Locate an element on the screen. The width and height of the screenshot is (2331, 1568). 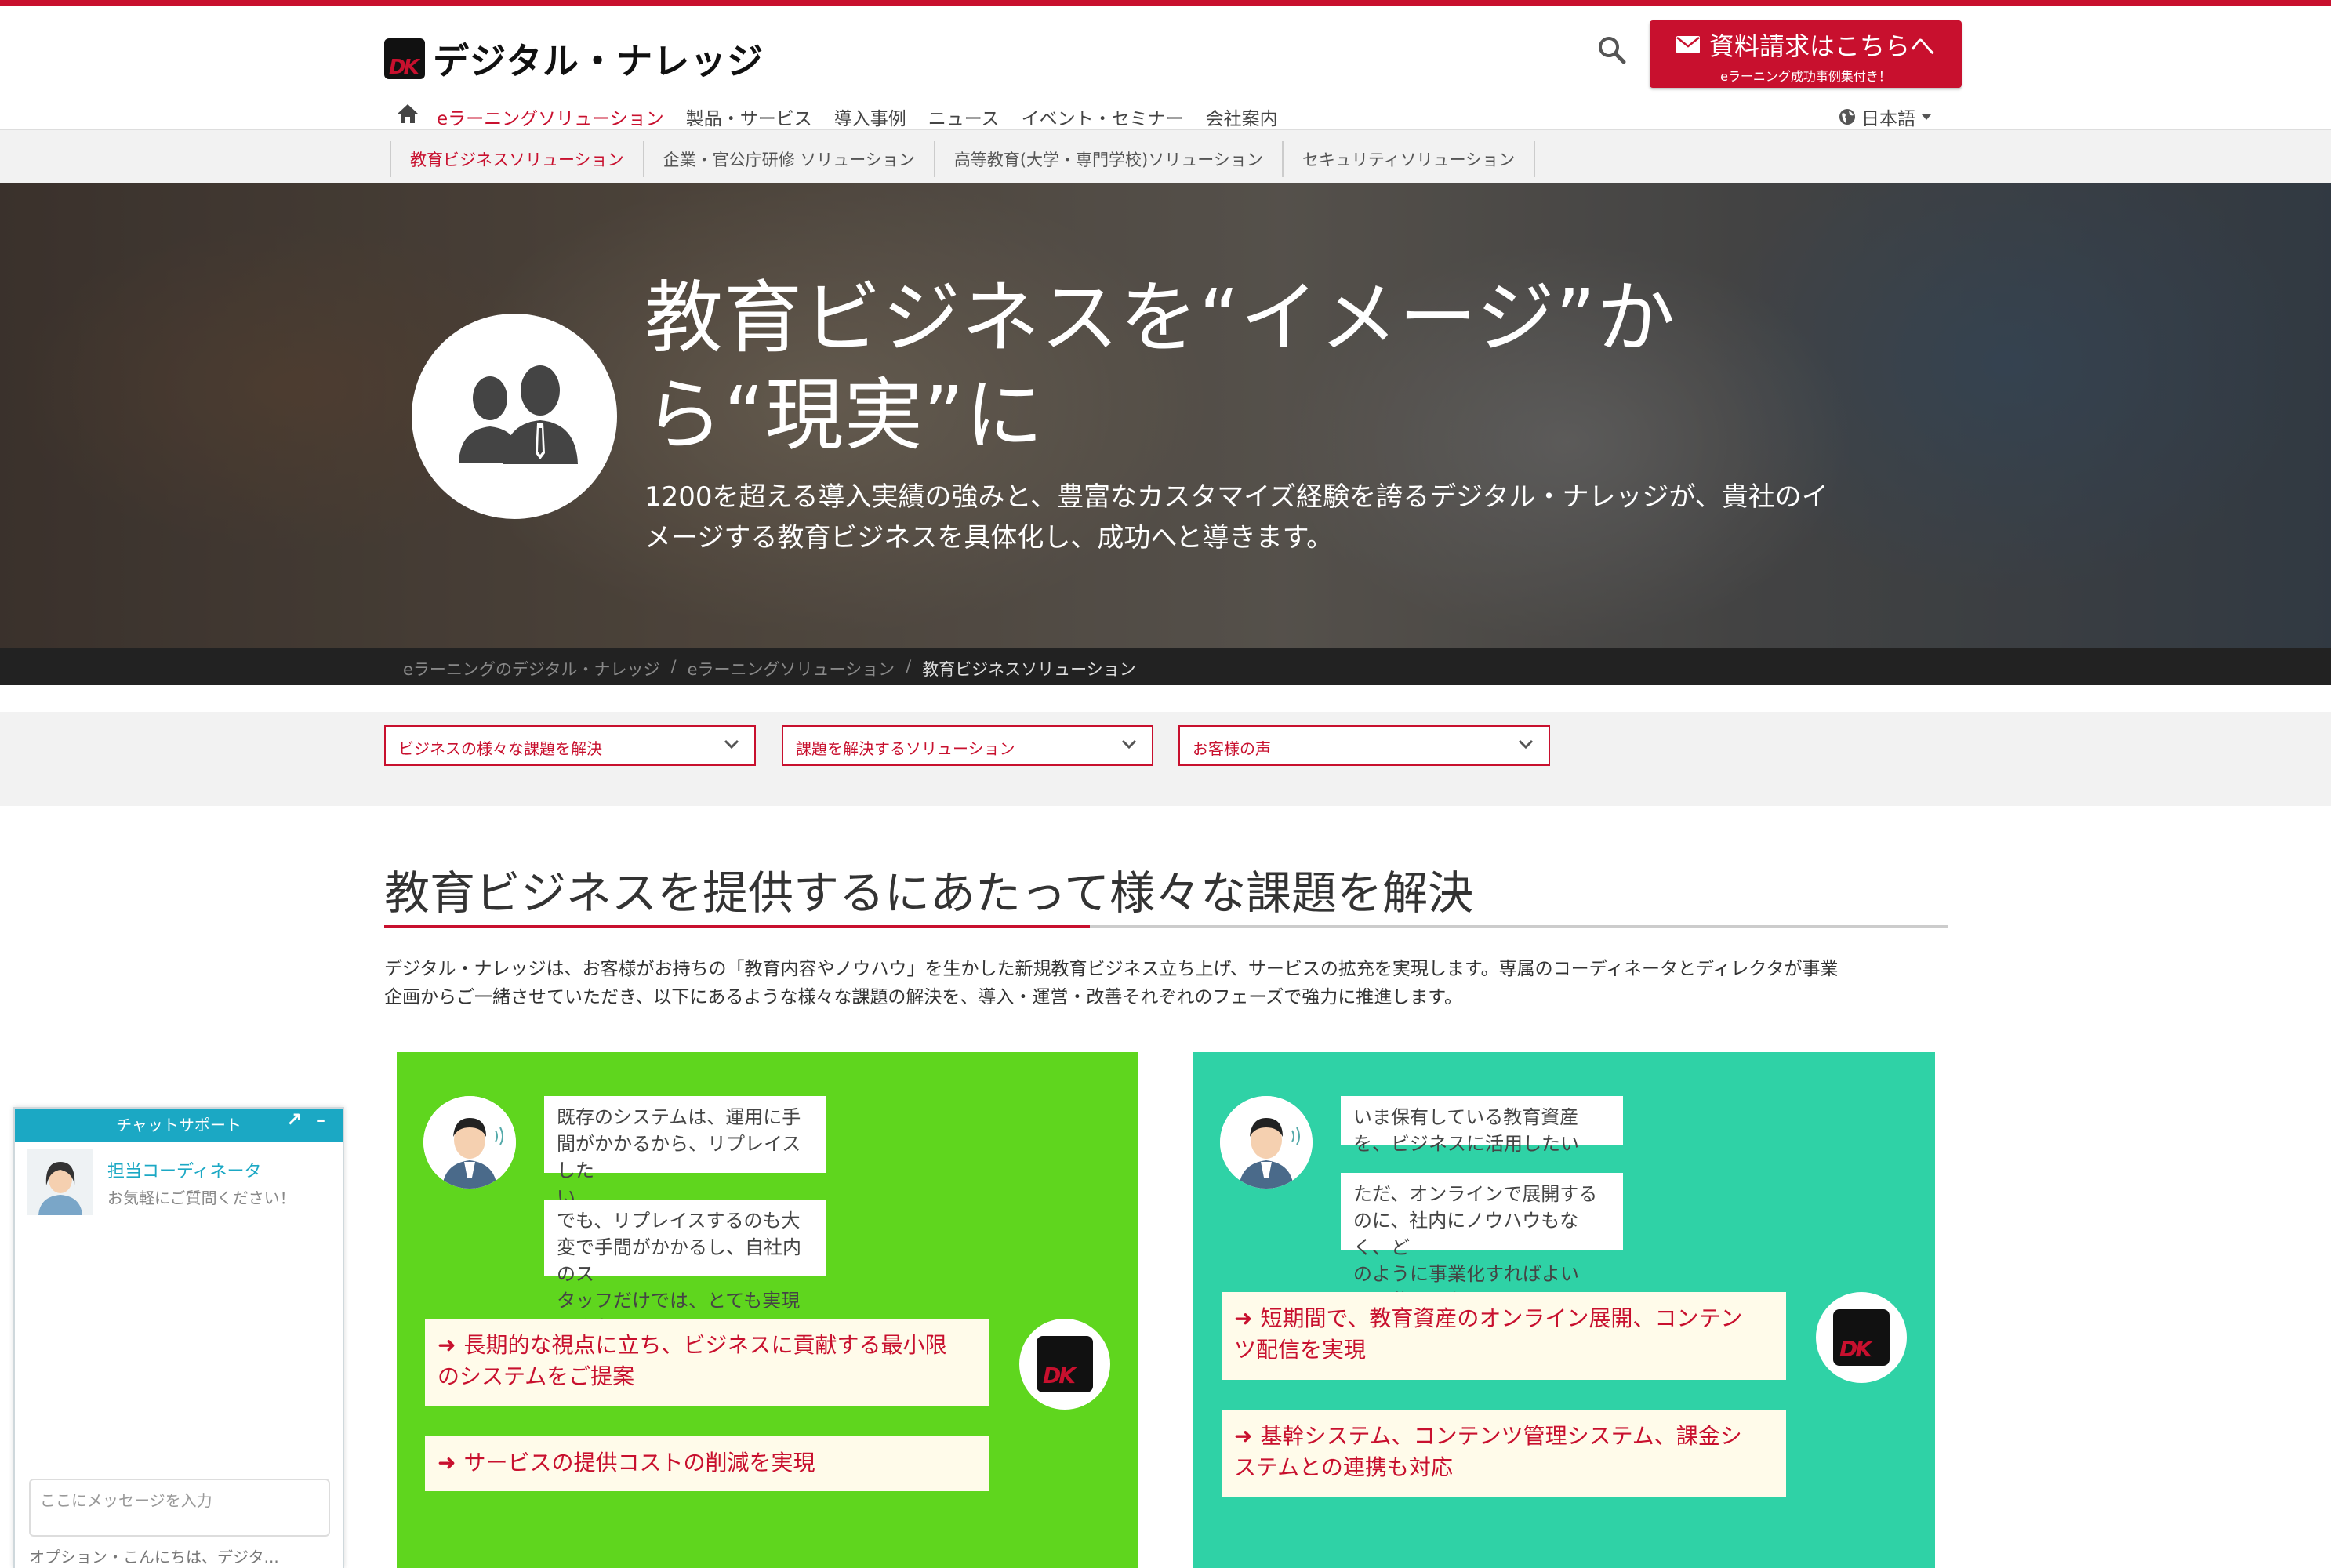
agent-greeting: お気軽にご質問ください！ is located at coordinates (201, 1198).